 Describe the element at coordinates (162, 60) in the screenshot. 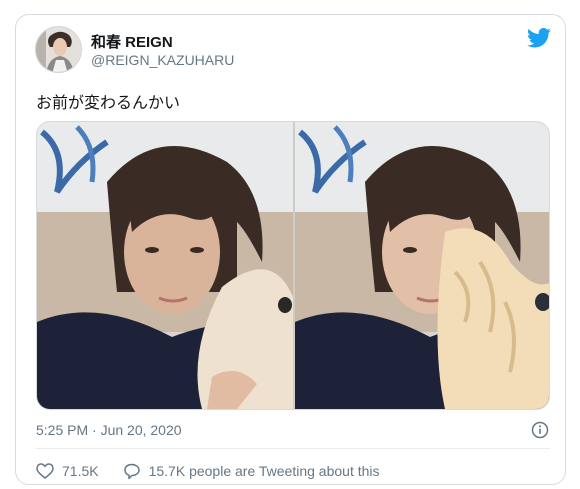

I see `author-handle: @REIGN_KAZUHARU` at that location.